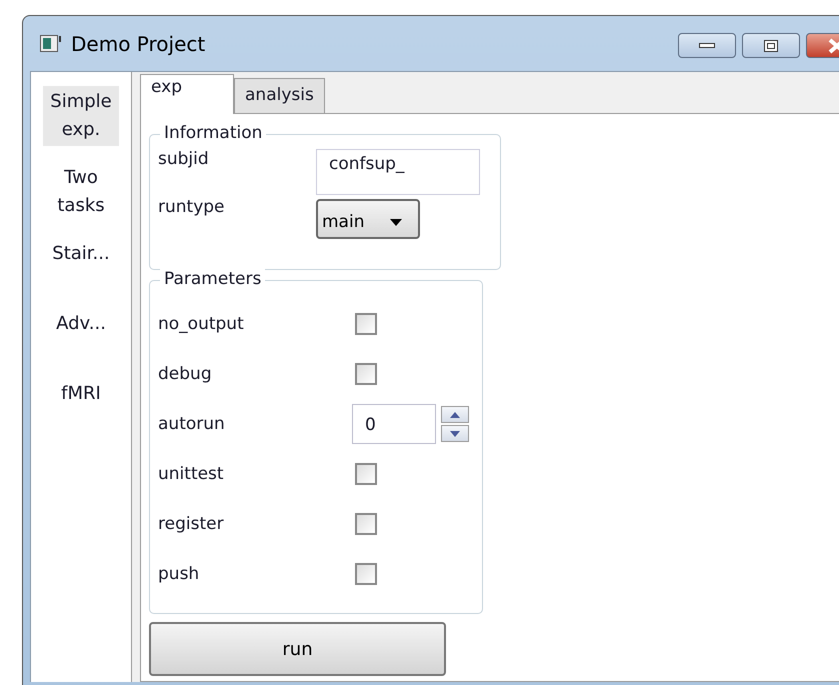 This screenshot has width=839, height=685. I want to click on maximize-button, so click(771, 45).